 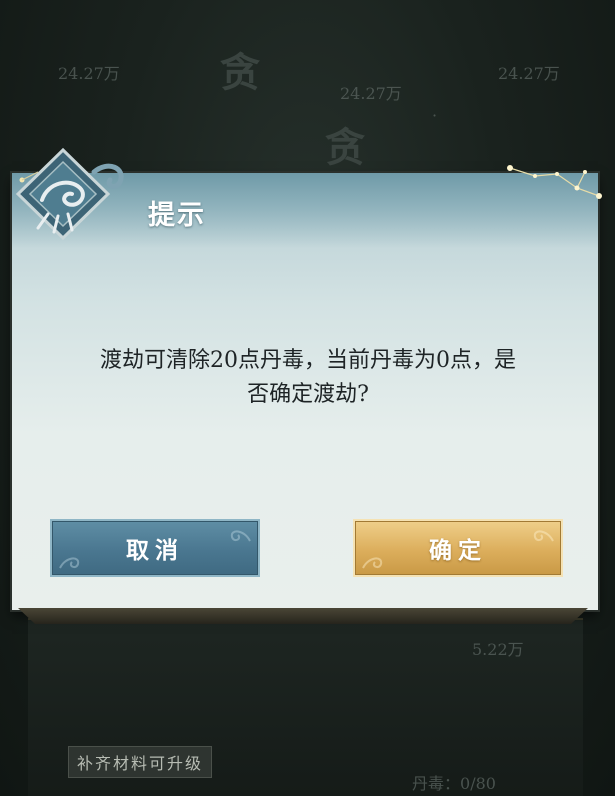 I want to click on dialog-message: 渡劫可清除20点丹毒，当前丹毒为0点，是 否确定渡劫?, so click(x=308, y=378).